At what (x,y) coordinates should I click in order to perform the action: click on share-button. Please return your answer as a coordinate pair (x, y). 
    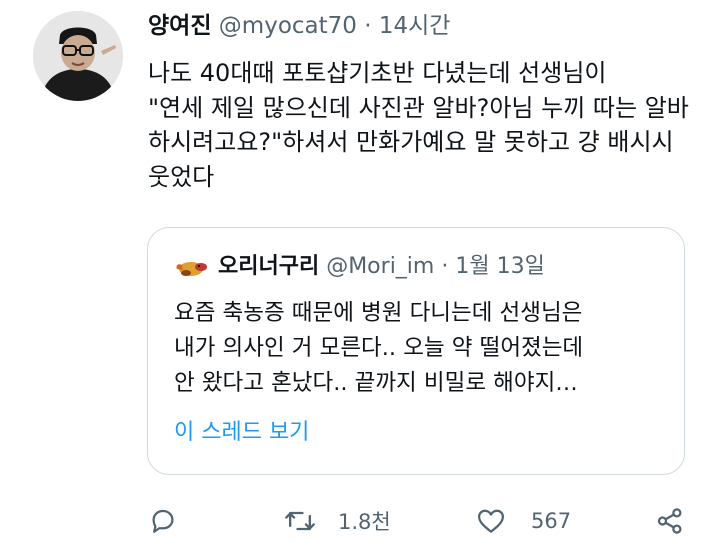
    Looking at the image, I should click on (670, 521).